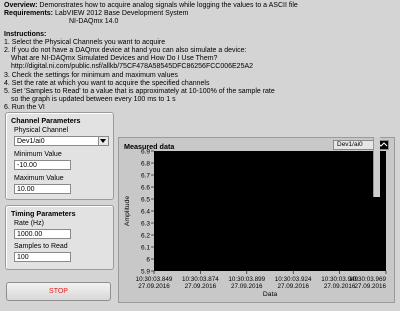 The image size is (400, 311). What do you see at coordinates (103, 141) in the screenshot?
I see `chevron-down-icon` at bounding box center [103, 141].